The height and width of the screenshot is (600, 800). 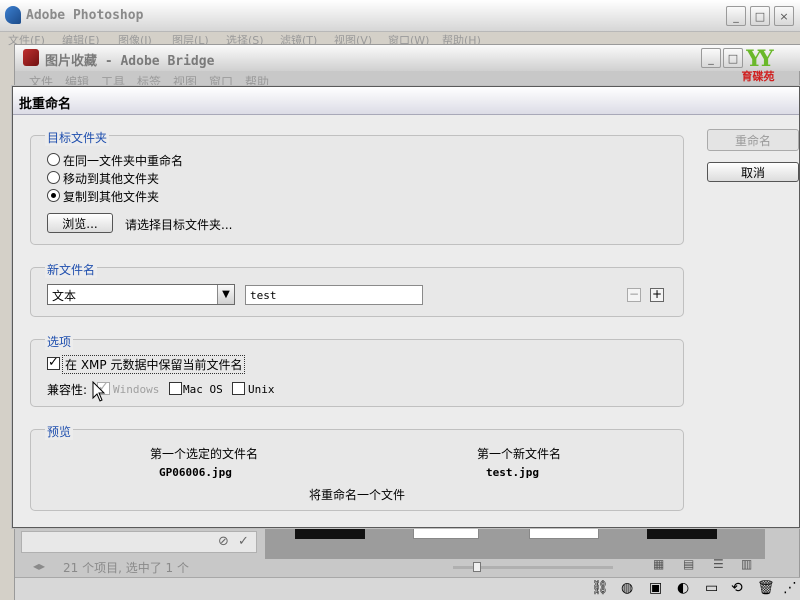 What do you see at coordinates (175, 388) in the screenshot?
I see `compat-macos-checkbox` at bounding box center [175, 388].